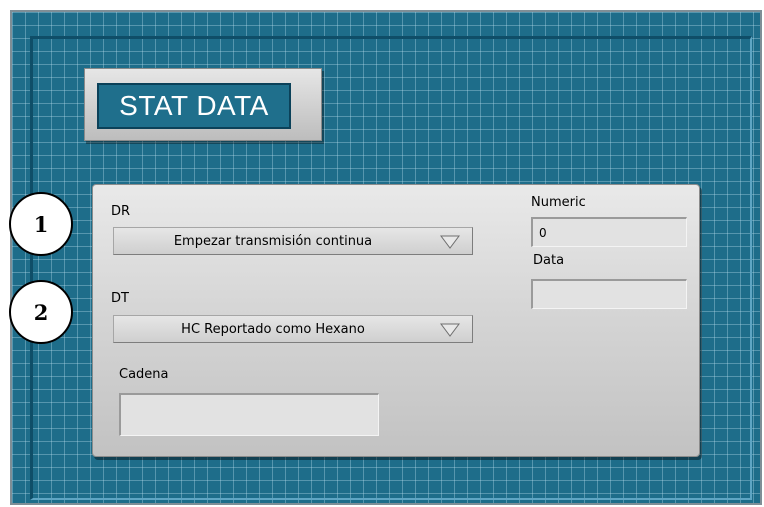 This screenshot has width=764, height=507. Describe the element at coordinates (558, 202) in the screenshot. I see `numeric-label: Numeric` at that location.